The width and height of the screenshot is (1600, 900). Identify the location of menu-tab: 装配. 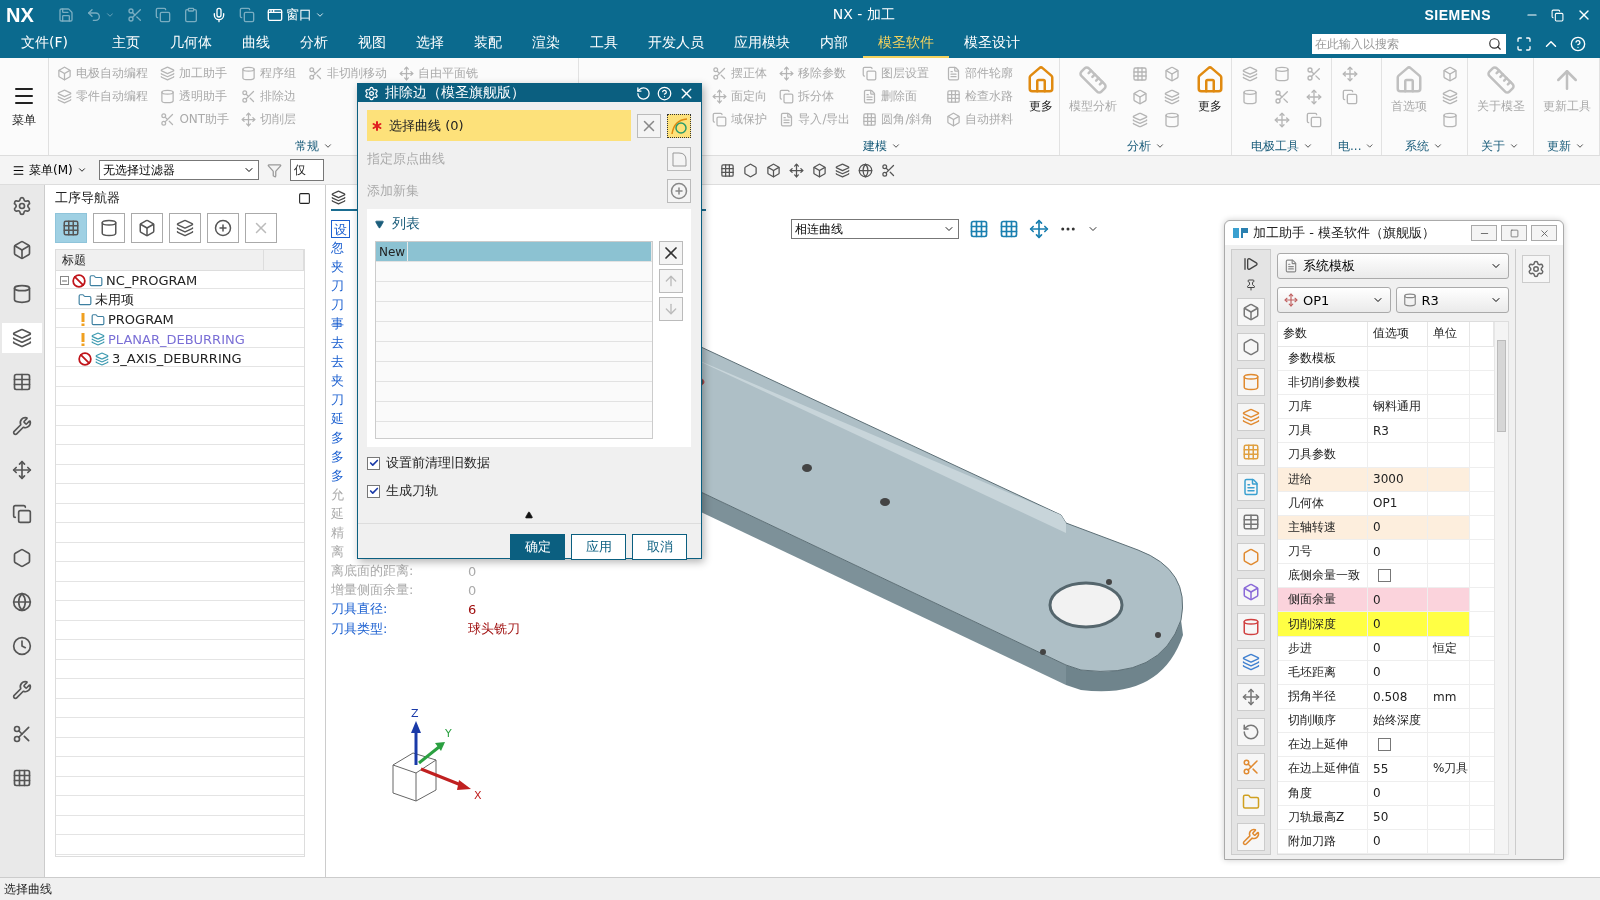
(488, 44).